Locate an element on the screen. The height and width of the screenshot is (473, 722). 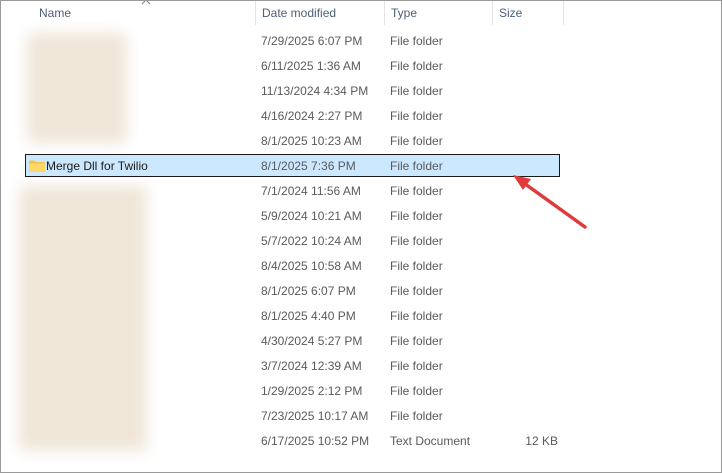
list-item: 7/29/2025 6:07 PM File folder is located at coordinates (292, 40).